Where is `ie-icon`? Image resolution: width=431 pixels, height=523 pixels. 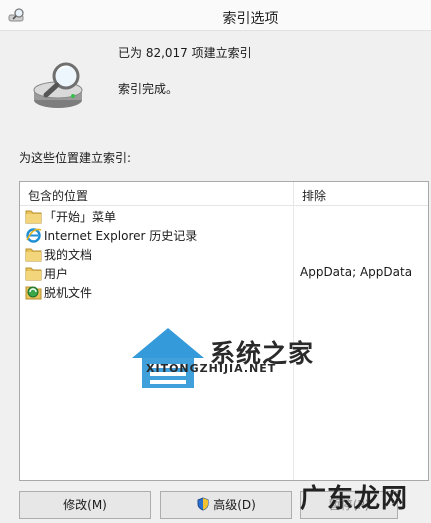 ie-icon is located at coordinates (34, 235).